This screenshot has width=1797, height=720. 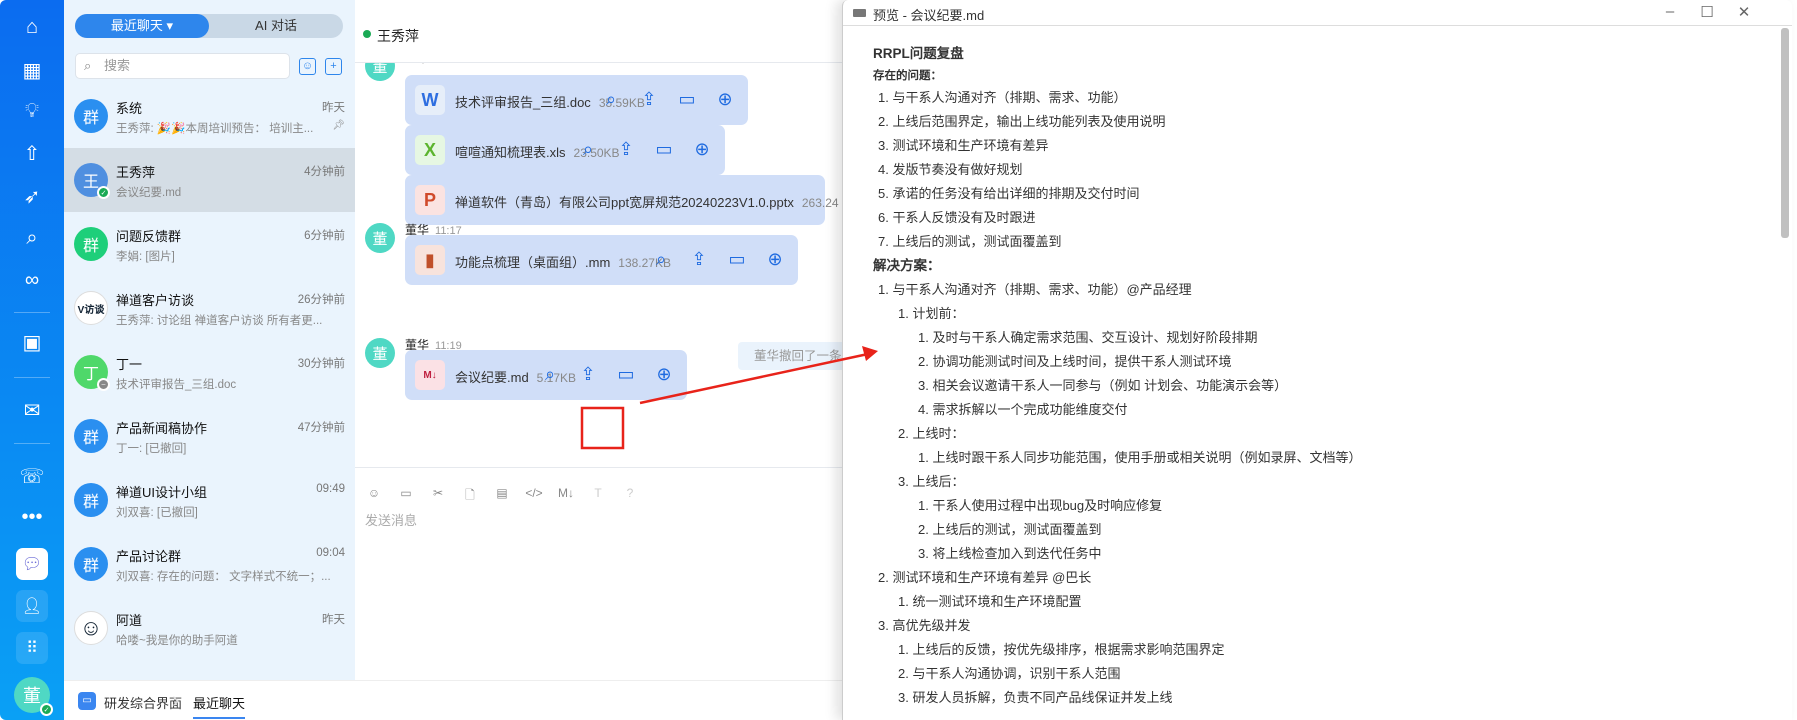 What do you see at coordinates (870, 353) in the screenshot?
I see `arrow-head` at bounding box center [870, 353].